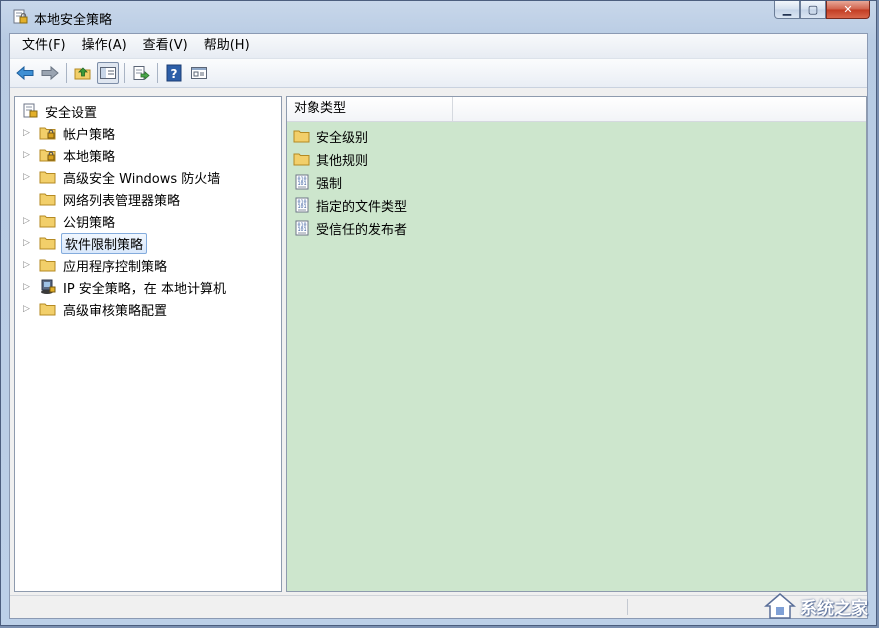 Image resolution: width=879 pixels, height=628 pixels. What do you see at coordinates (89, 223) in the screenshot?
I see `tree-item-label: 公钥策略` at bounding box center [89, 223].